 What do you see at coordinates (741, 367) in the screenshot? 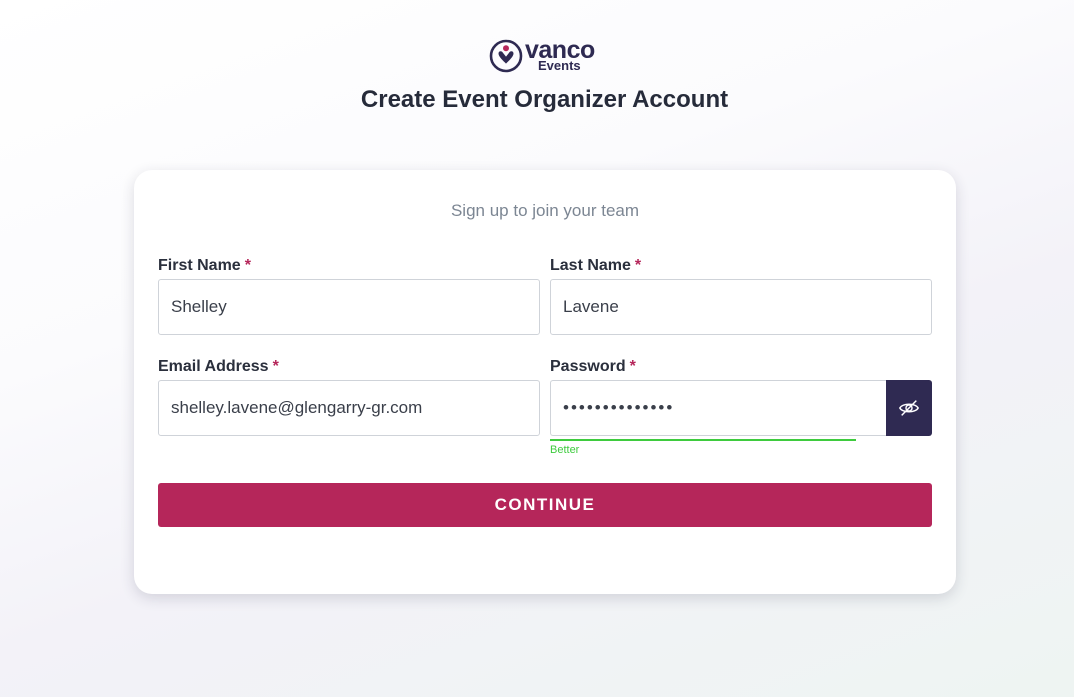
I see `password-label: Password *` at bounding box center [741, 367].